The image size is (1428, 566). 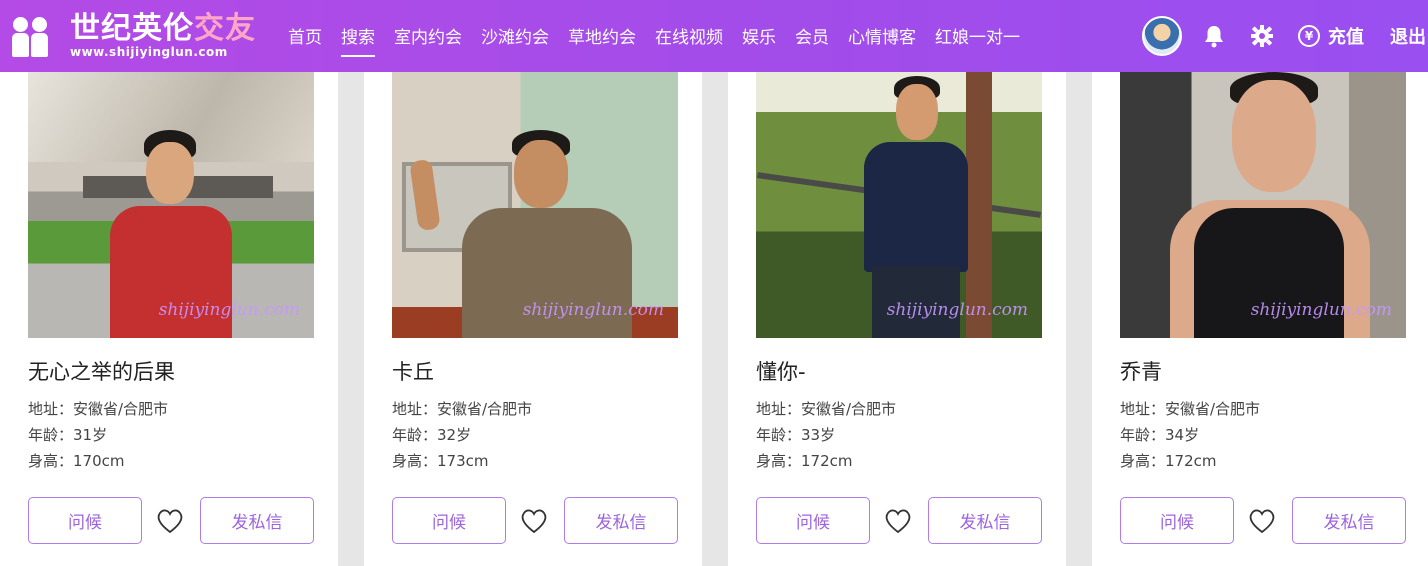 What do you see at coordinates (1162, 36) in the screenshot?
I see `user-avatar` at bounding box center [1162, 36].